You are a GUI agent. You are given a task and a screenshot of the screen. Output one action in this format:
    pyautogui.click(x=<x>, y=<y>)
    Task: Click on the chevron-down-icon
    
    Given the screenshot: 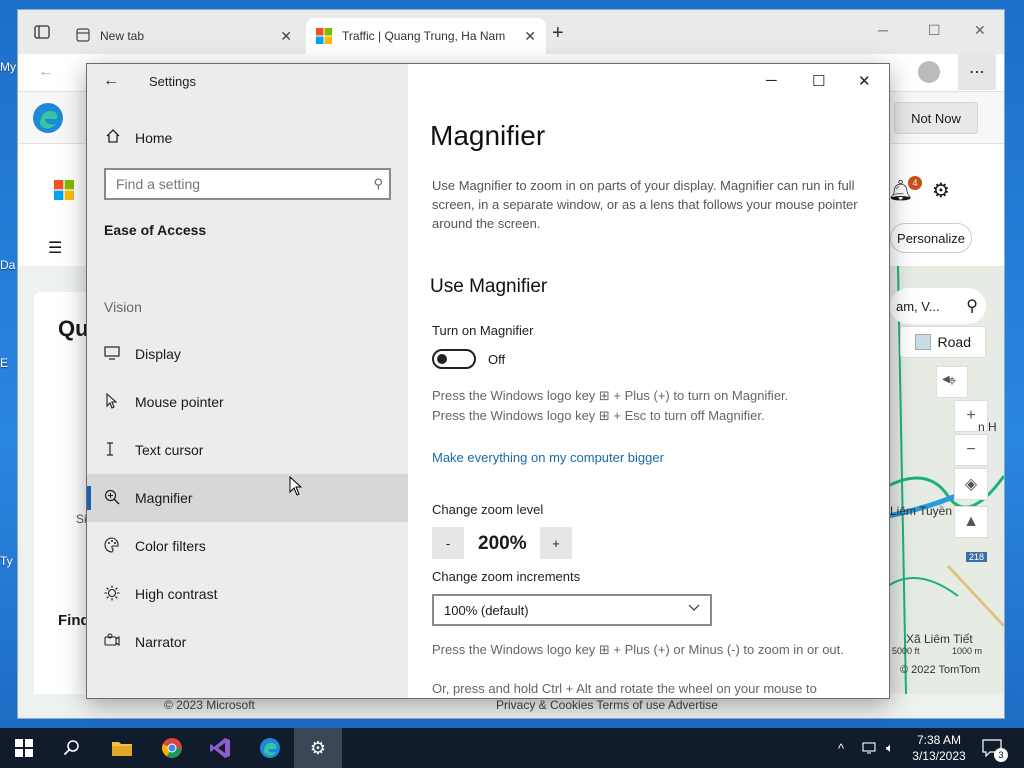 What is the action you would take?
    pyautogui.click(x=694, y=608)
    